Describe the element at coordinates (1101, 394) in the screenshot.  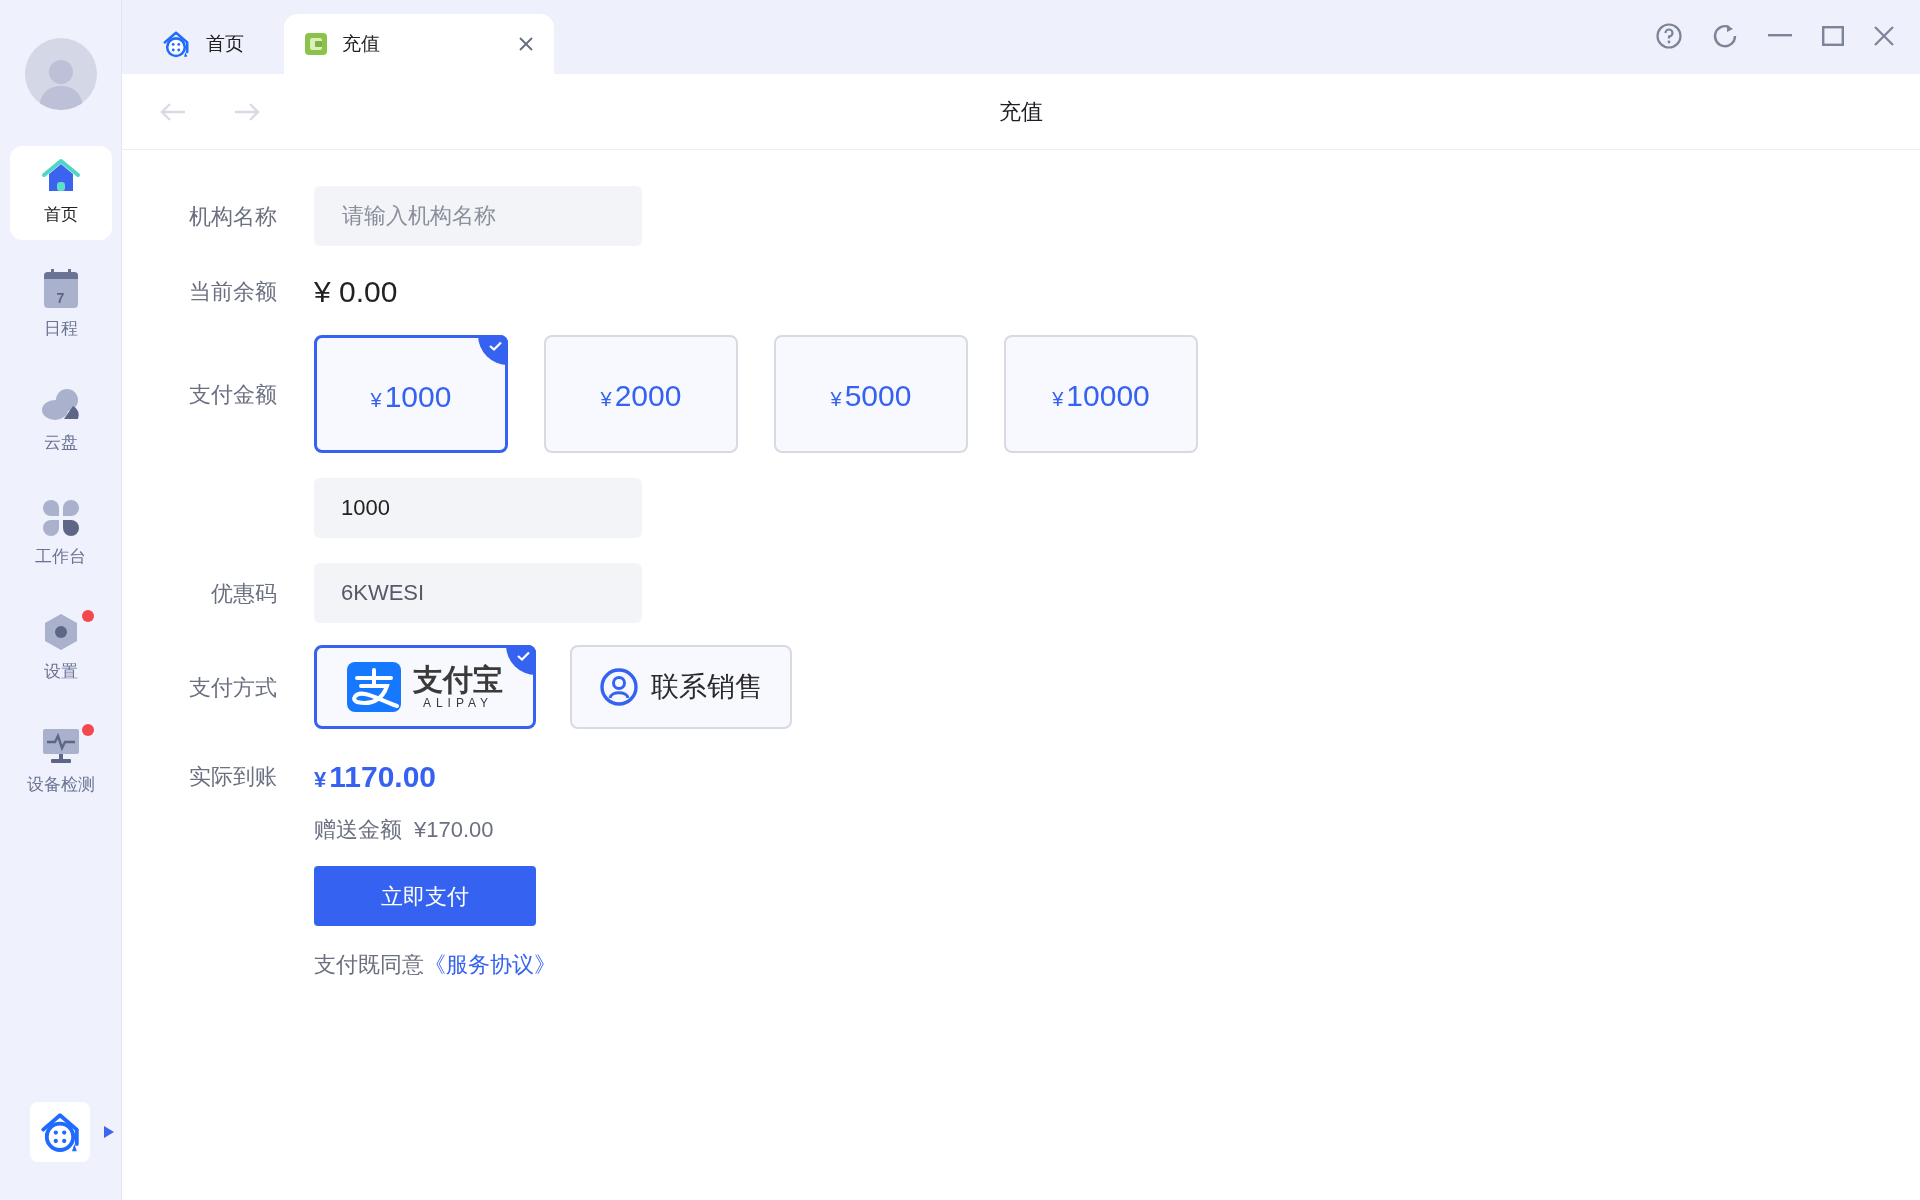
I see `amount-option: ¥10000` at that location.